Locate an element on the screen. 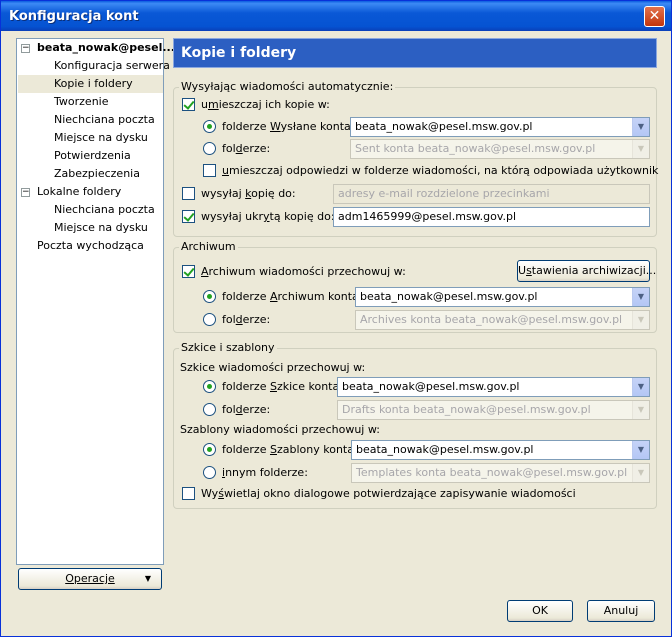 This screenshot has width=672, height=637. archive-account-select: beata_nowak@pesel.msw.gov.pl ▼ is located at coordinates (502, 297).